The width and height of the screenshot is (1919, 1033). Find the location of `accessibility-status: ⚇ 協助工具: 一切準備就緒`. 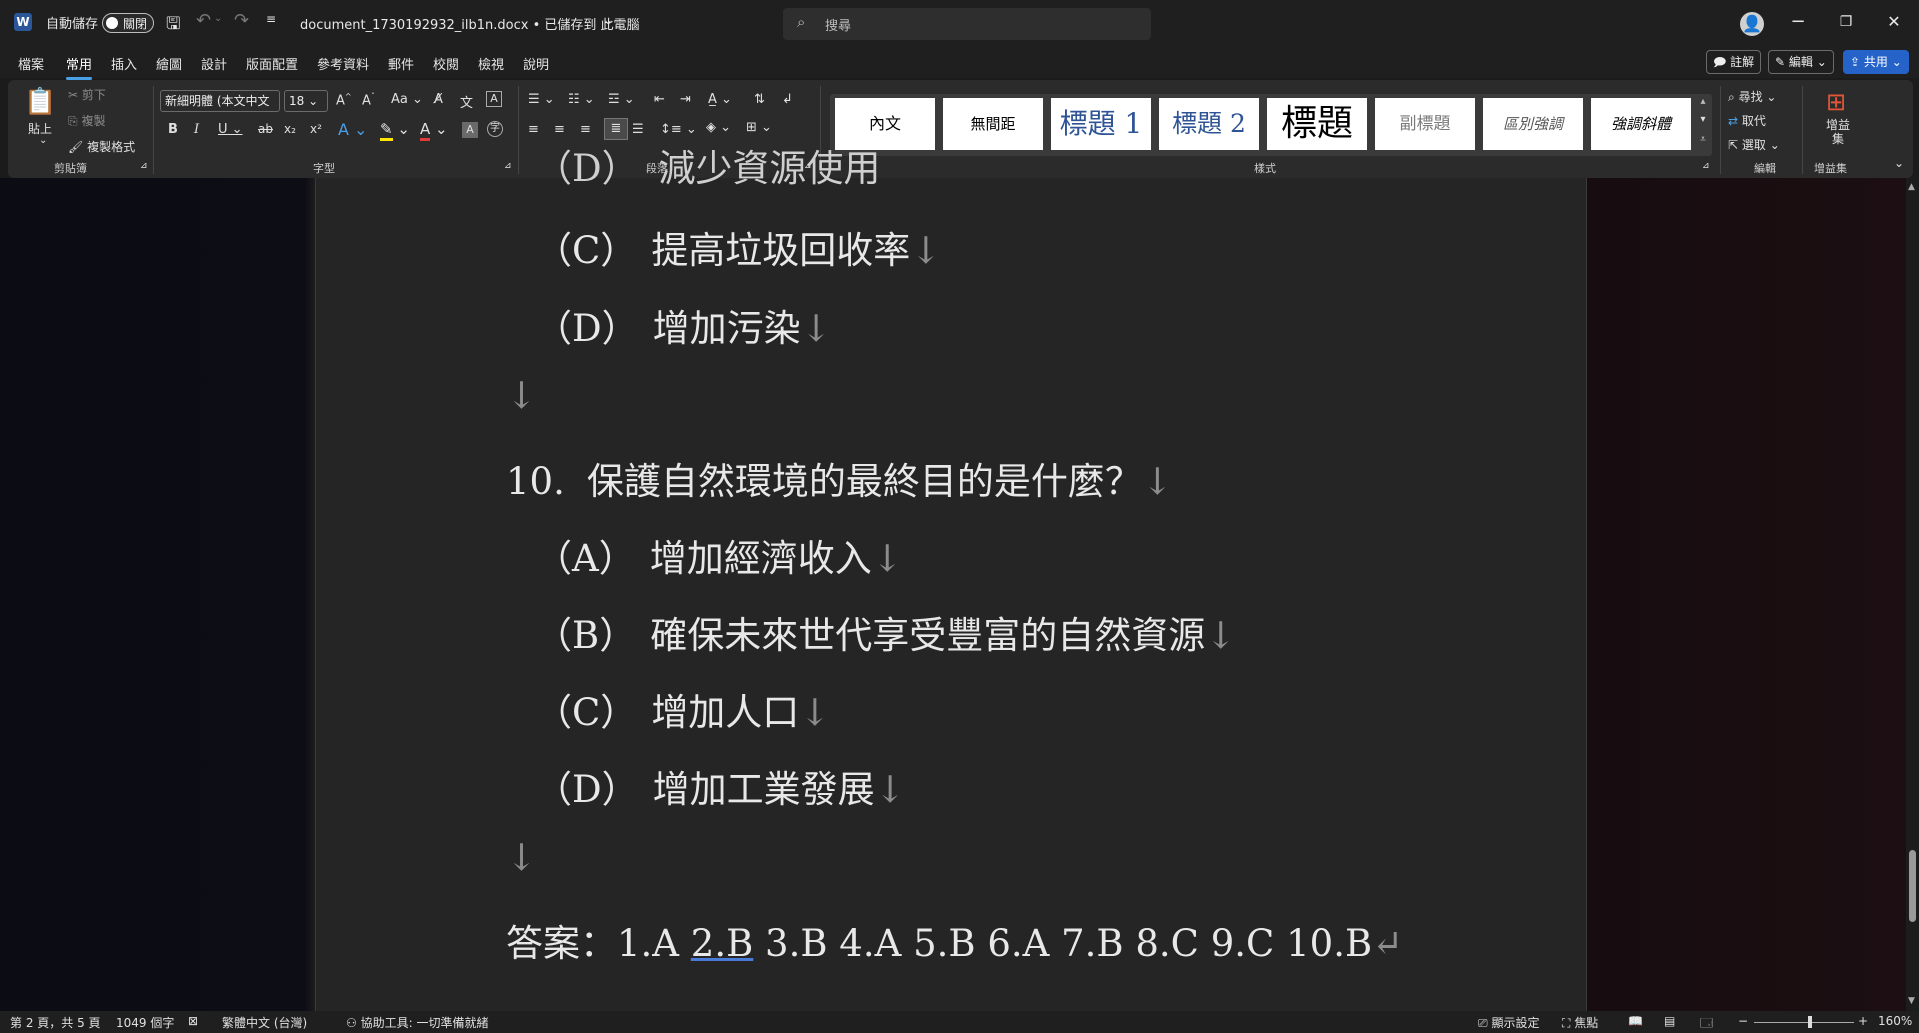

accessibility-status: ⚇ 協助工具: 一切準備就緒 is located at coordinates (417, 1022).